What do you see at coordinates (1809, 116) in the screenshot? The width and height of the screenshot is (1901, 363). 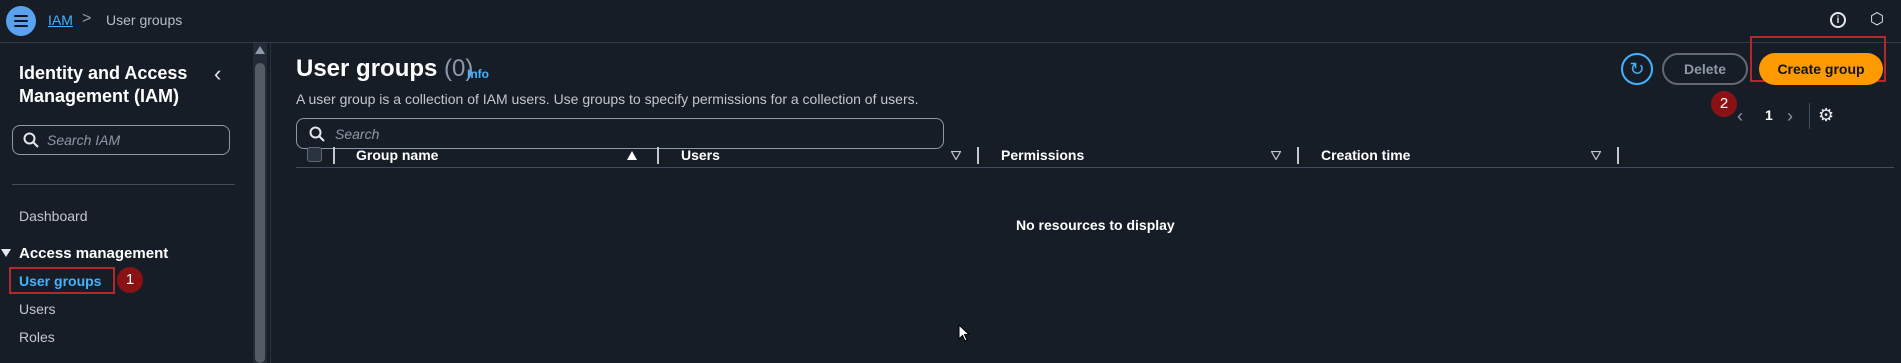 I see `pager-divider` at bounding box center [1809, 116].